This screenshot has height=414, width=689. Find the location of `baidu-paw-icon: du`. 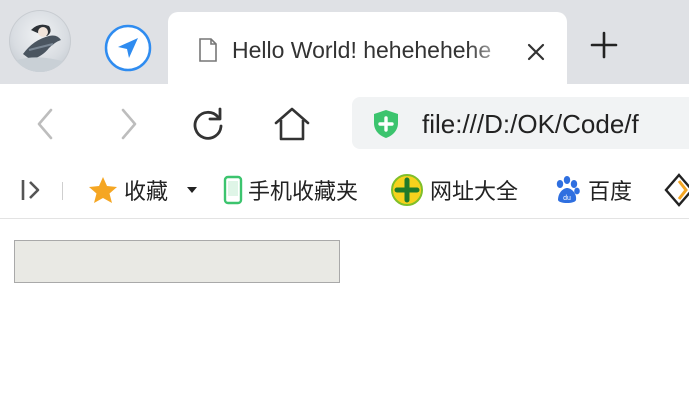

baidu-paw-icon: du is located at coordinates (567, 190).